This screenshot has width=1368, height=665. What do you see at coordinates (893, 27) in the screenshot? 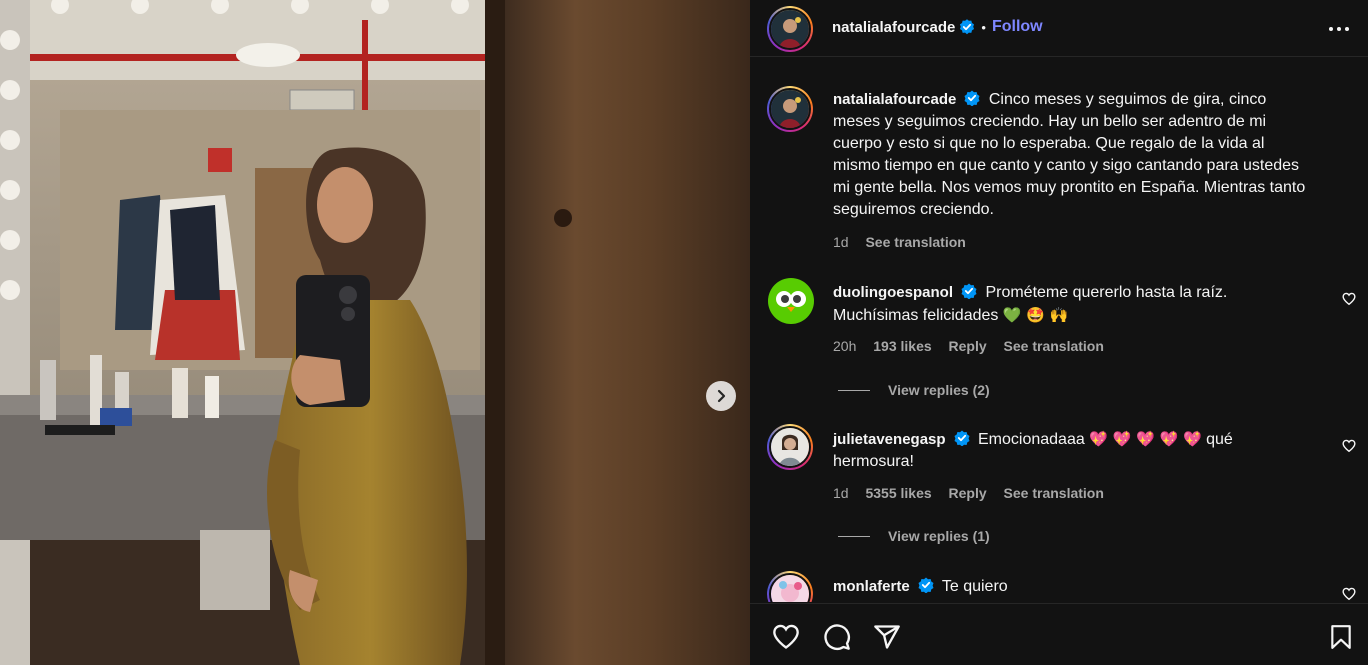
I see `author-username: natalialafourcade` at bounding box center [893, 27].